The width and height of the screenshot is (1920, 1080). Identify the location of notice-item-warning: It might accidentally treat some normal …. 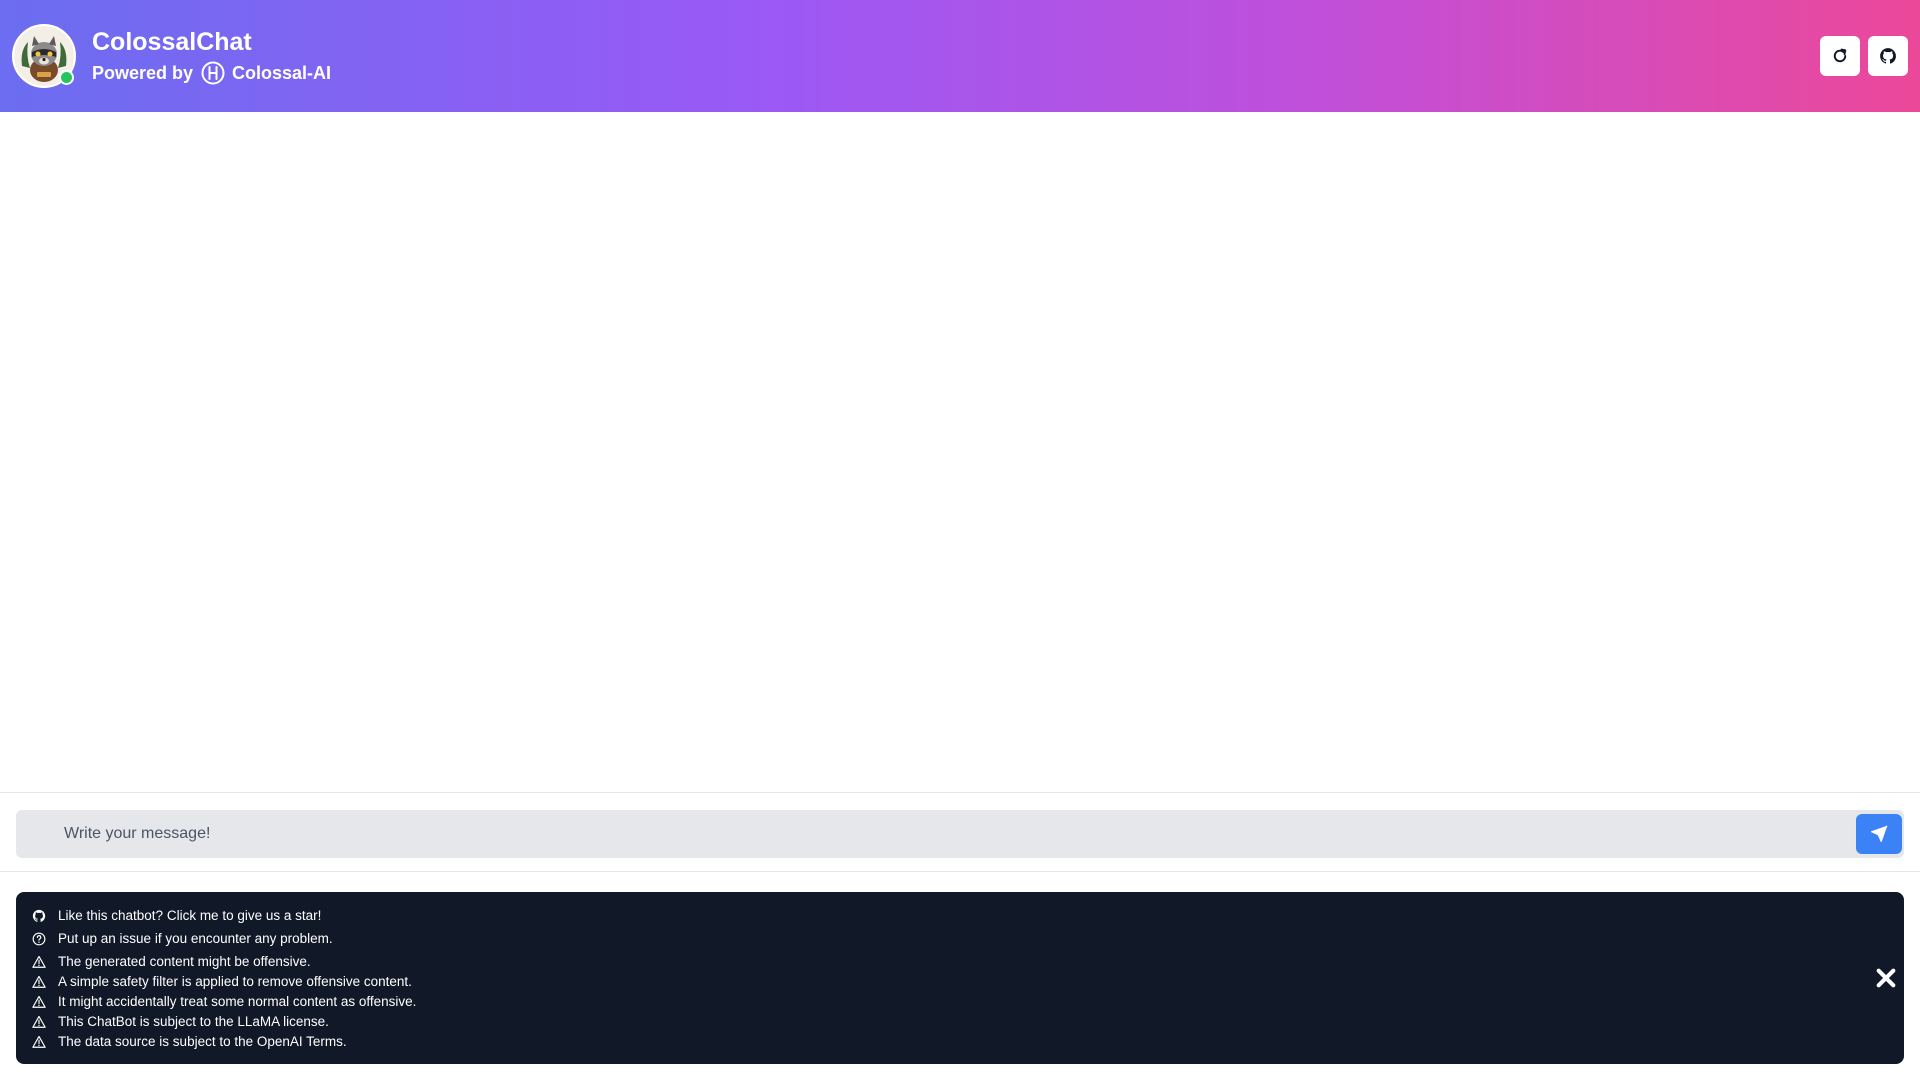
(968, 1002).